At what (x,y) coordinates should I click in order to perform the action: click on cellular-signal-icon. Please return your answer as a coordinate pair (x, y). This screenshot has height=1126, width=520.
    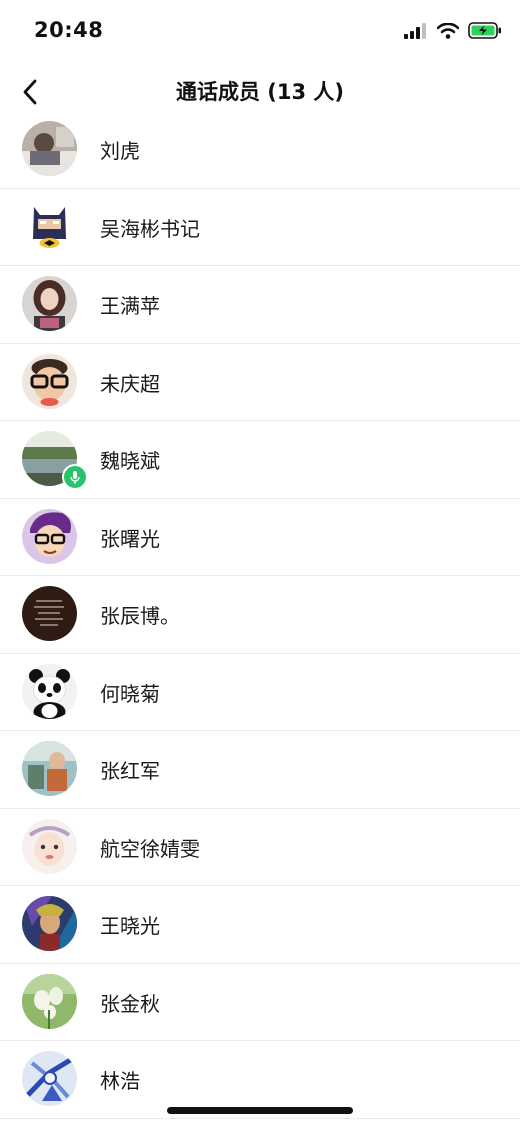
    Looking at the image, I should click on (415, 30).